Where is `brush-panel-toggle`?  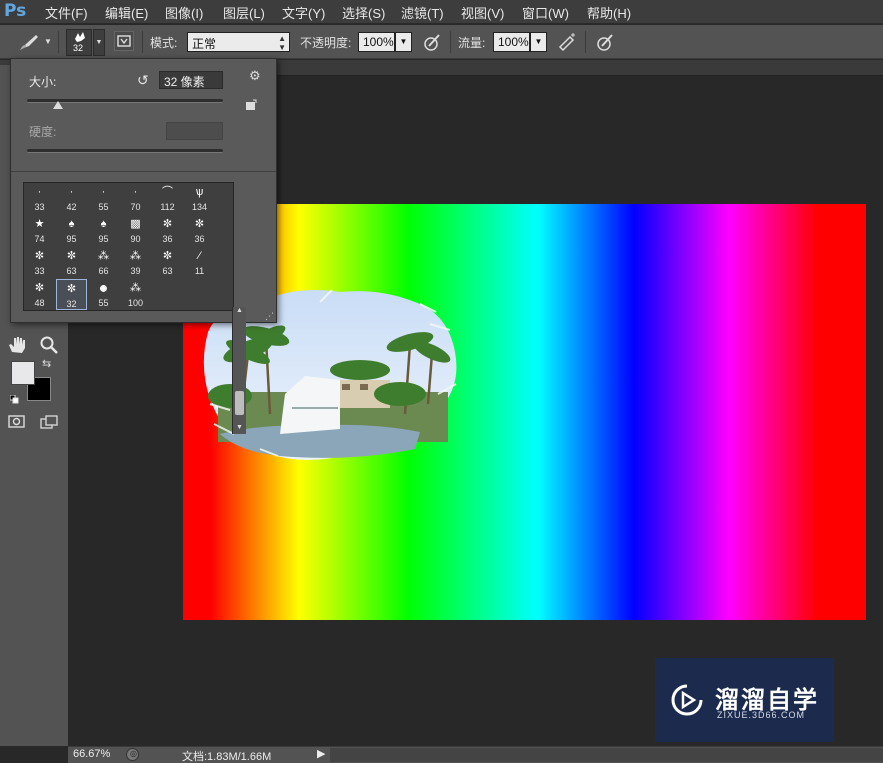
brush-panel-toggle is located at coordinates (124, 41).